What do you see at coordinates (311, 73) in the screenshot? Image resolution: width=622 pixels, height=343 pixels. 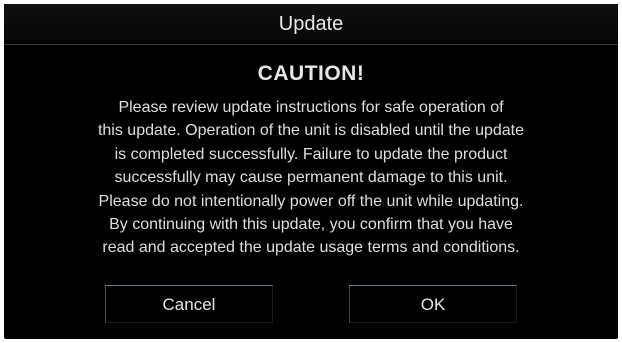 I see `caution-heading: CAUTION!` at bounding box center [311, 73].